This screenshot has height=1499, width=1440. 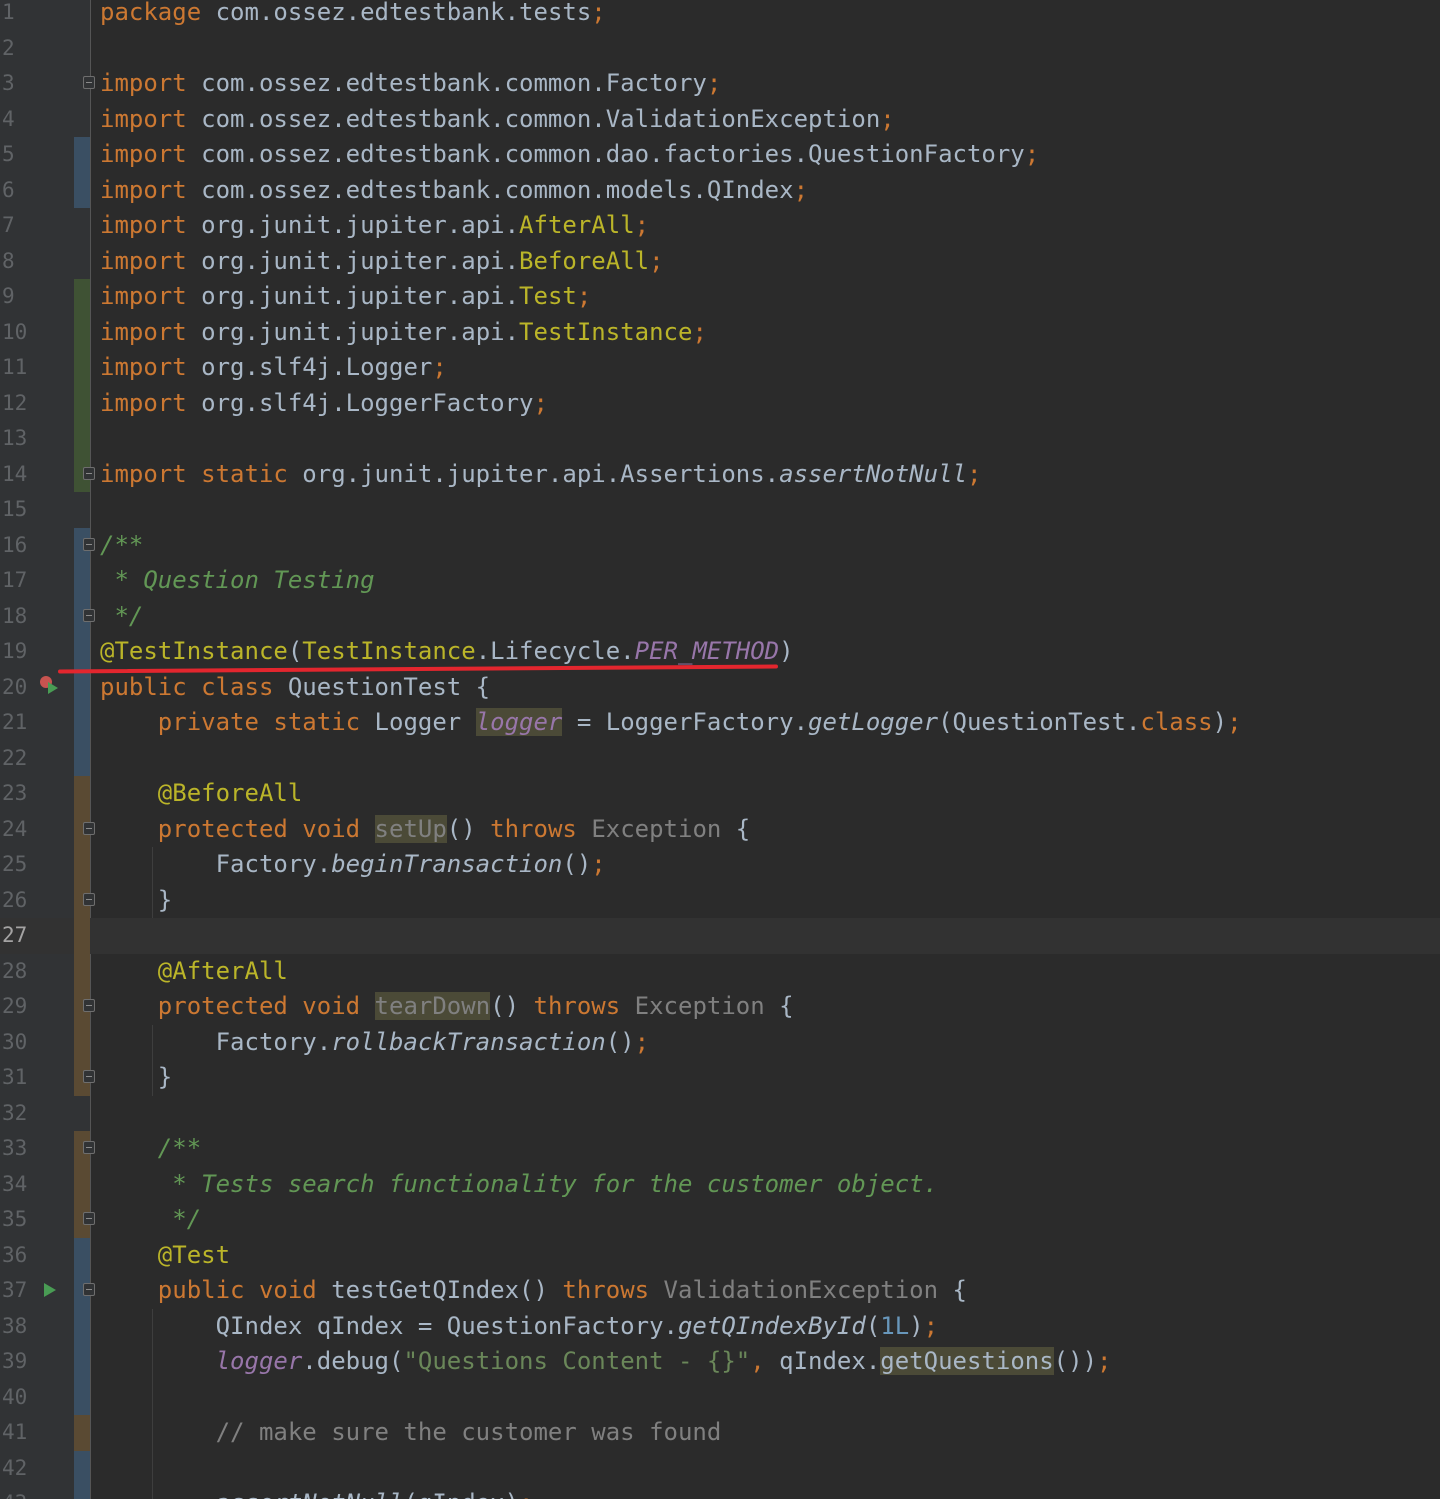 I want to click on code-line: 31 }, so click(x=720, y=1078).